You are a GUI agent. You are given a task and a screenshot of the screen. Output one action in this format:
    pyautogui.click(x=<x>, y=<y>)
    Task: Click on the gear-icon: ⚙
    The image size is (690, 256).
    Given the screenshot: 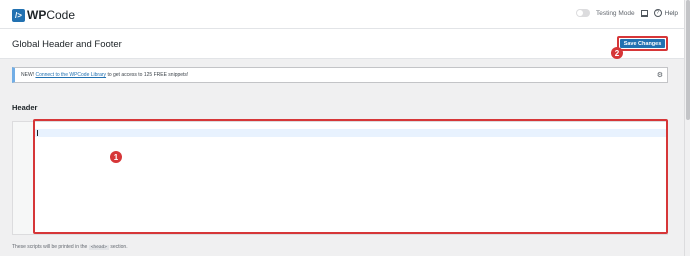 What is the action you would take?
    pyautogui.click(x=660, y=75)
    